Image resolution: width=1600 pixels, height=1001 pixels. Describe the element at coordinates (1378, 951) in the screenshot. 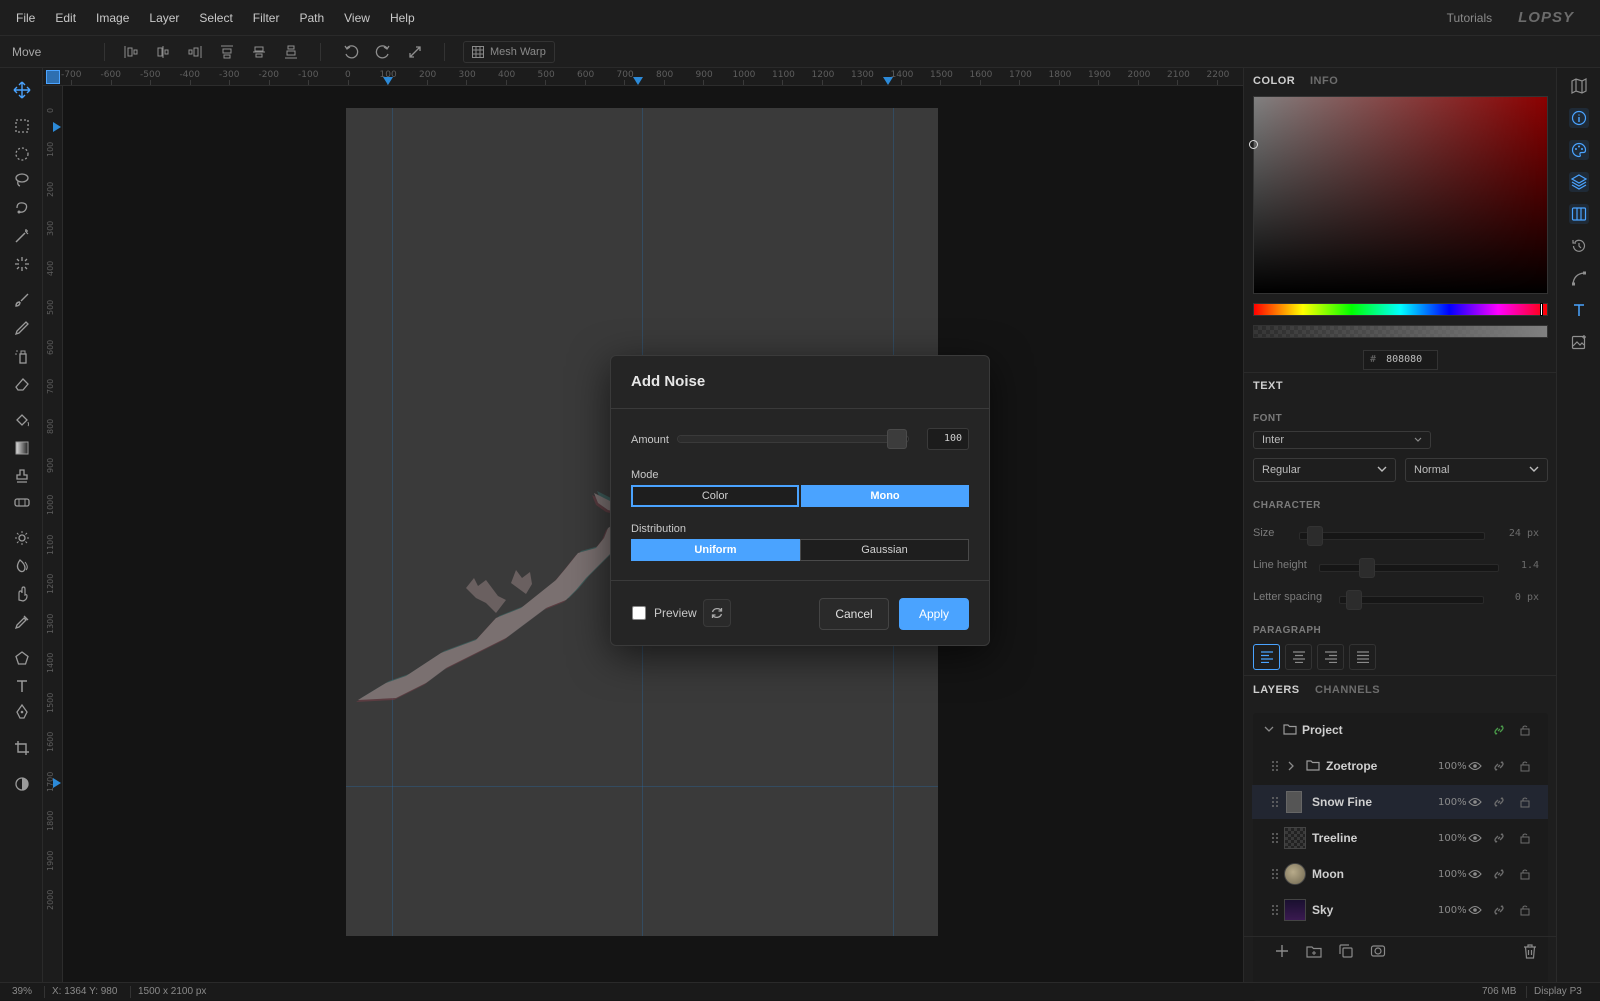

I see `layer-mask-icon` at that location.